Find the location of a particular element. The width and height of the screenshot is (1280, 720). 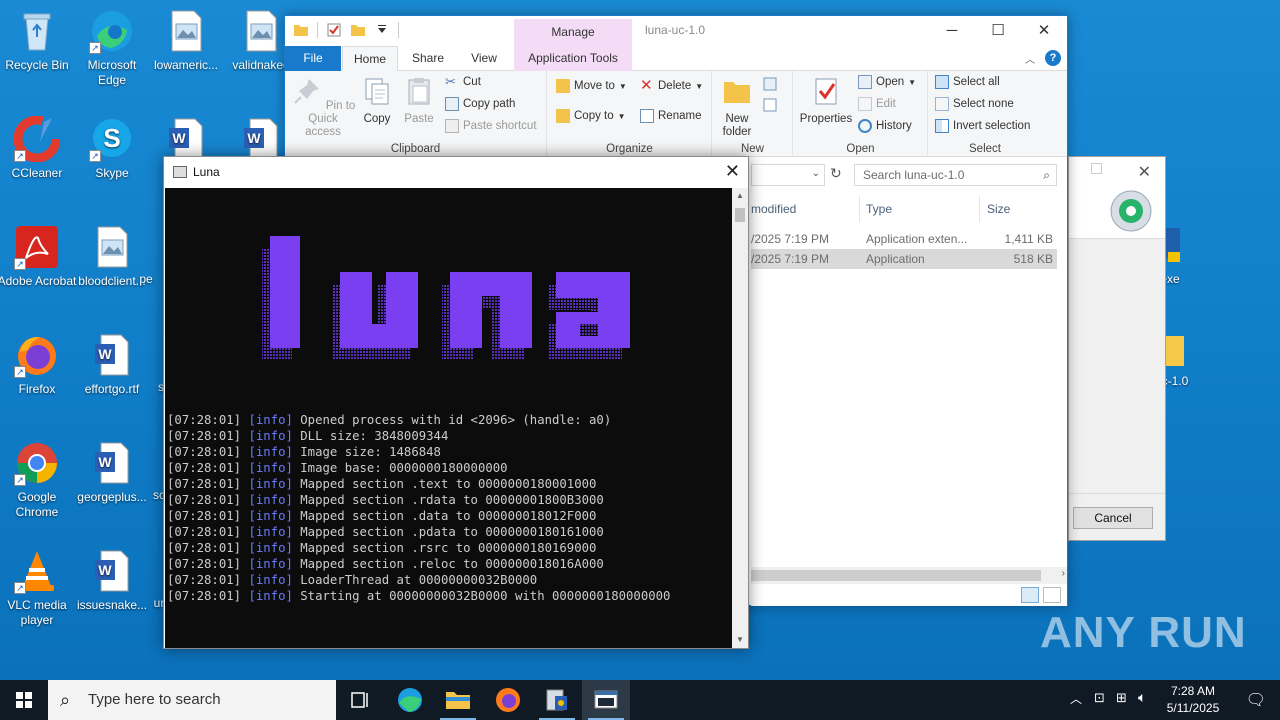

file-row-selected: /2025 7:19 PM Application 518 KB is located at coordinates (904, 259).